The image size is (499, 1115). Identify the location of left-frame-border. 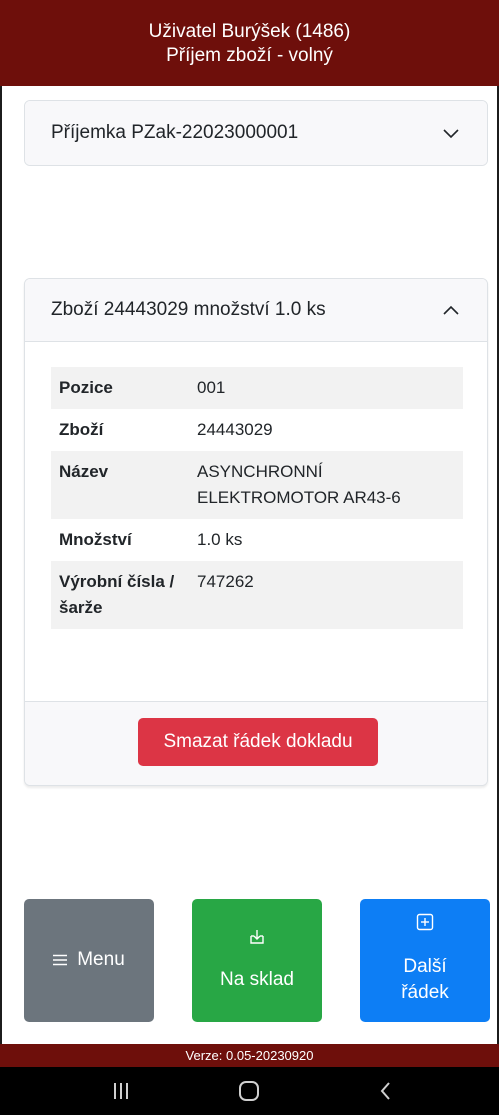
(1, 565).